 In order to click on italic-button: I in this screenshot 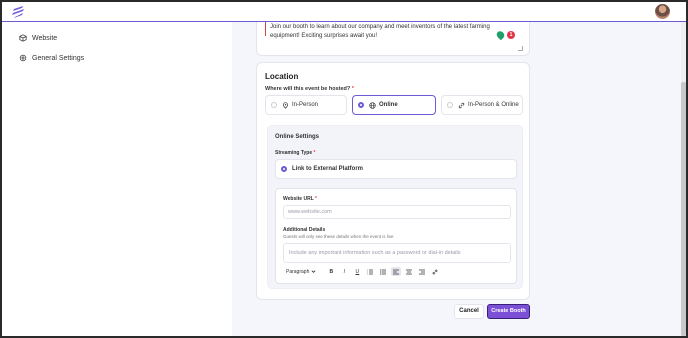, I will do `click(344, 271)`.